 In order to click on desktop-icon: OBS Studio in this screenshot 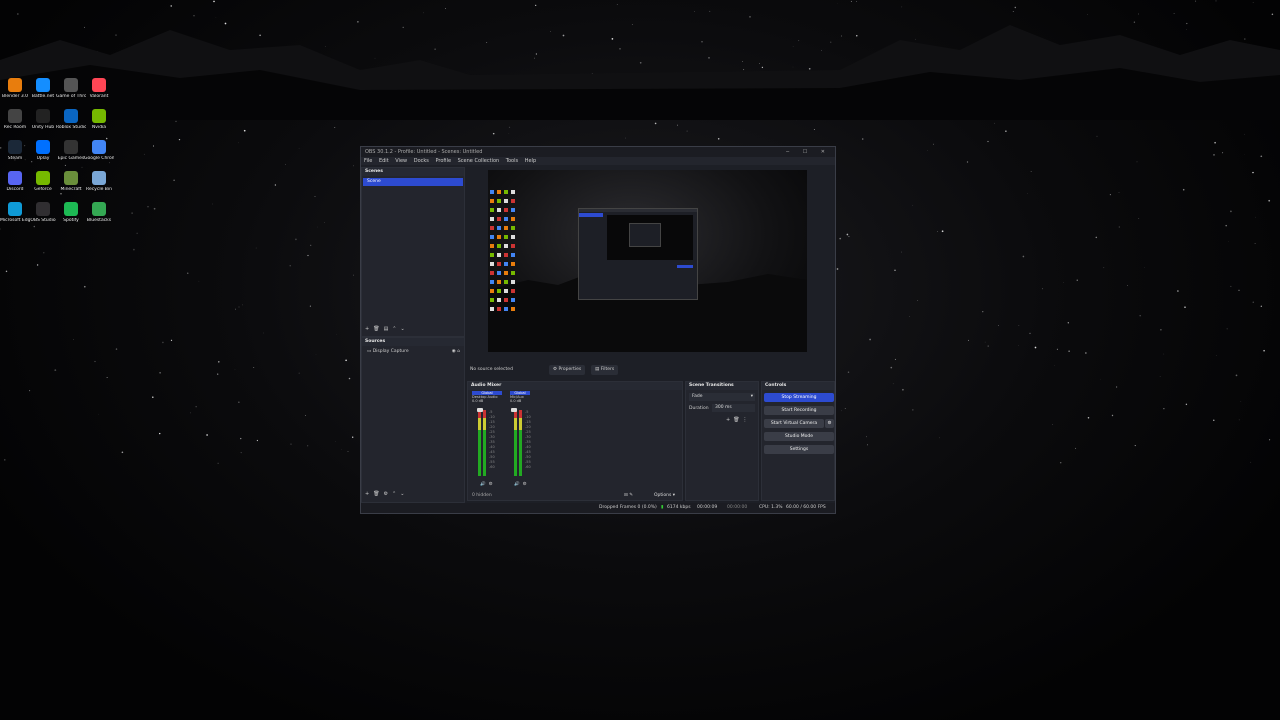, I will do `click(43, 217)`.